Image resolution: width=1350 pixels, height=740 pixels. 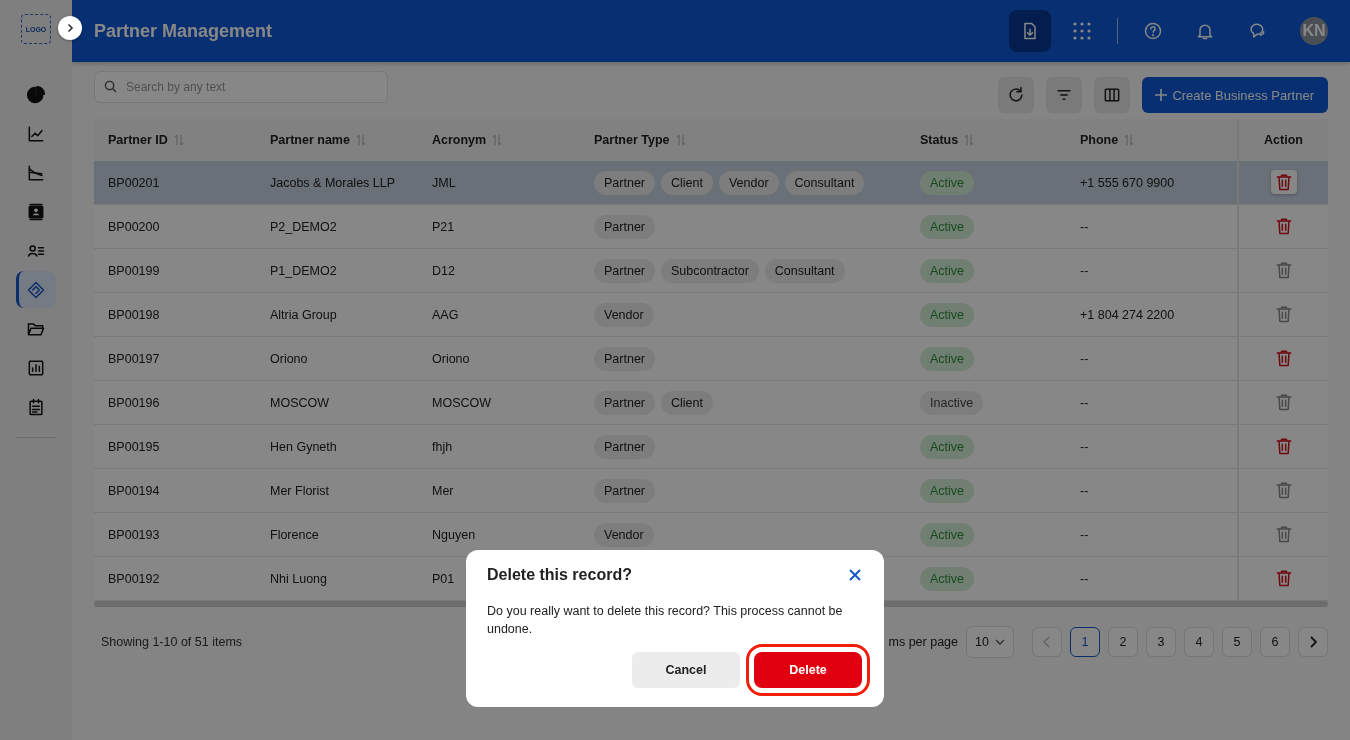 I want to click on page-title: Partner Management, so click(x=184, y=31).